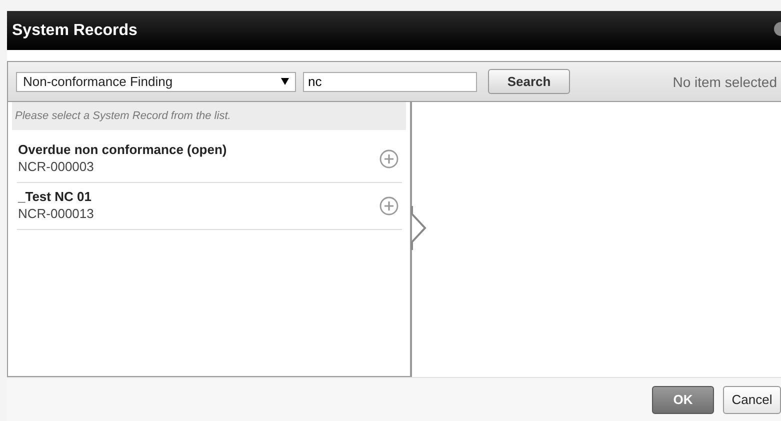 This screenshot has height=421, width=781. What do you see at coordinates (529, 81) in the screenshot?
I see `search-button: Search` at bounding box center [529, 81].